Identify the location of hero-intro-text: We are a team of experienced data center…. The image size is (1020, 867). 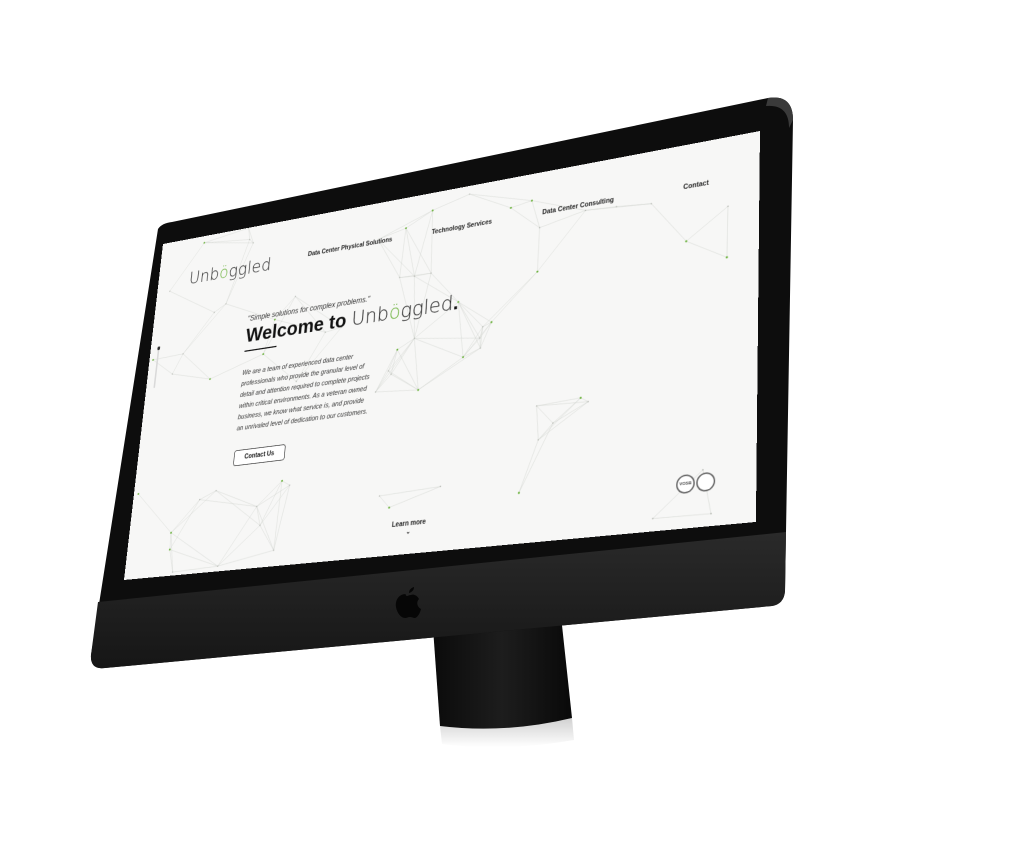
(303, 393).